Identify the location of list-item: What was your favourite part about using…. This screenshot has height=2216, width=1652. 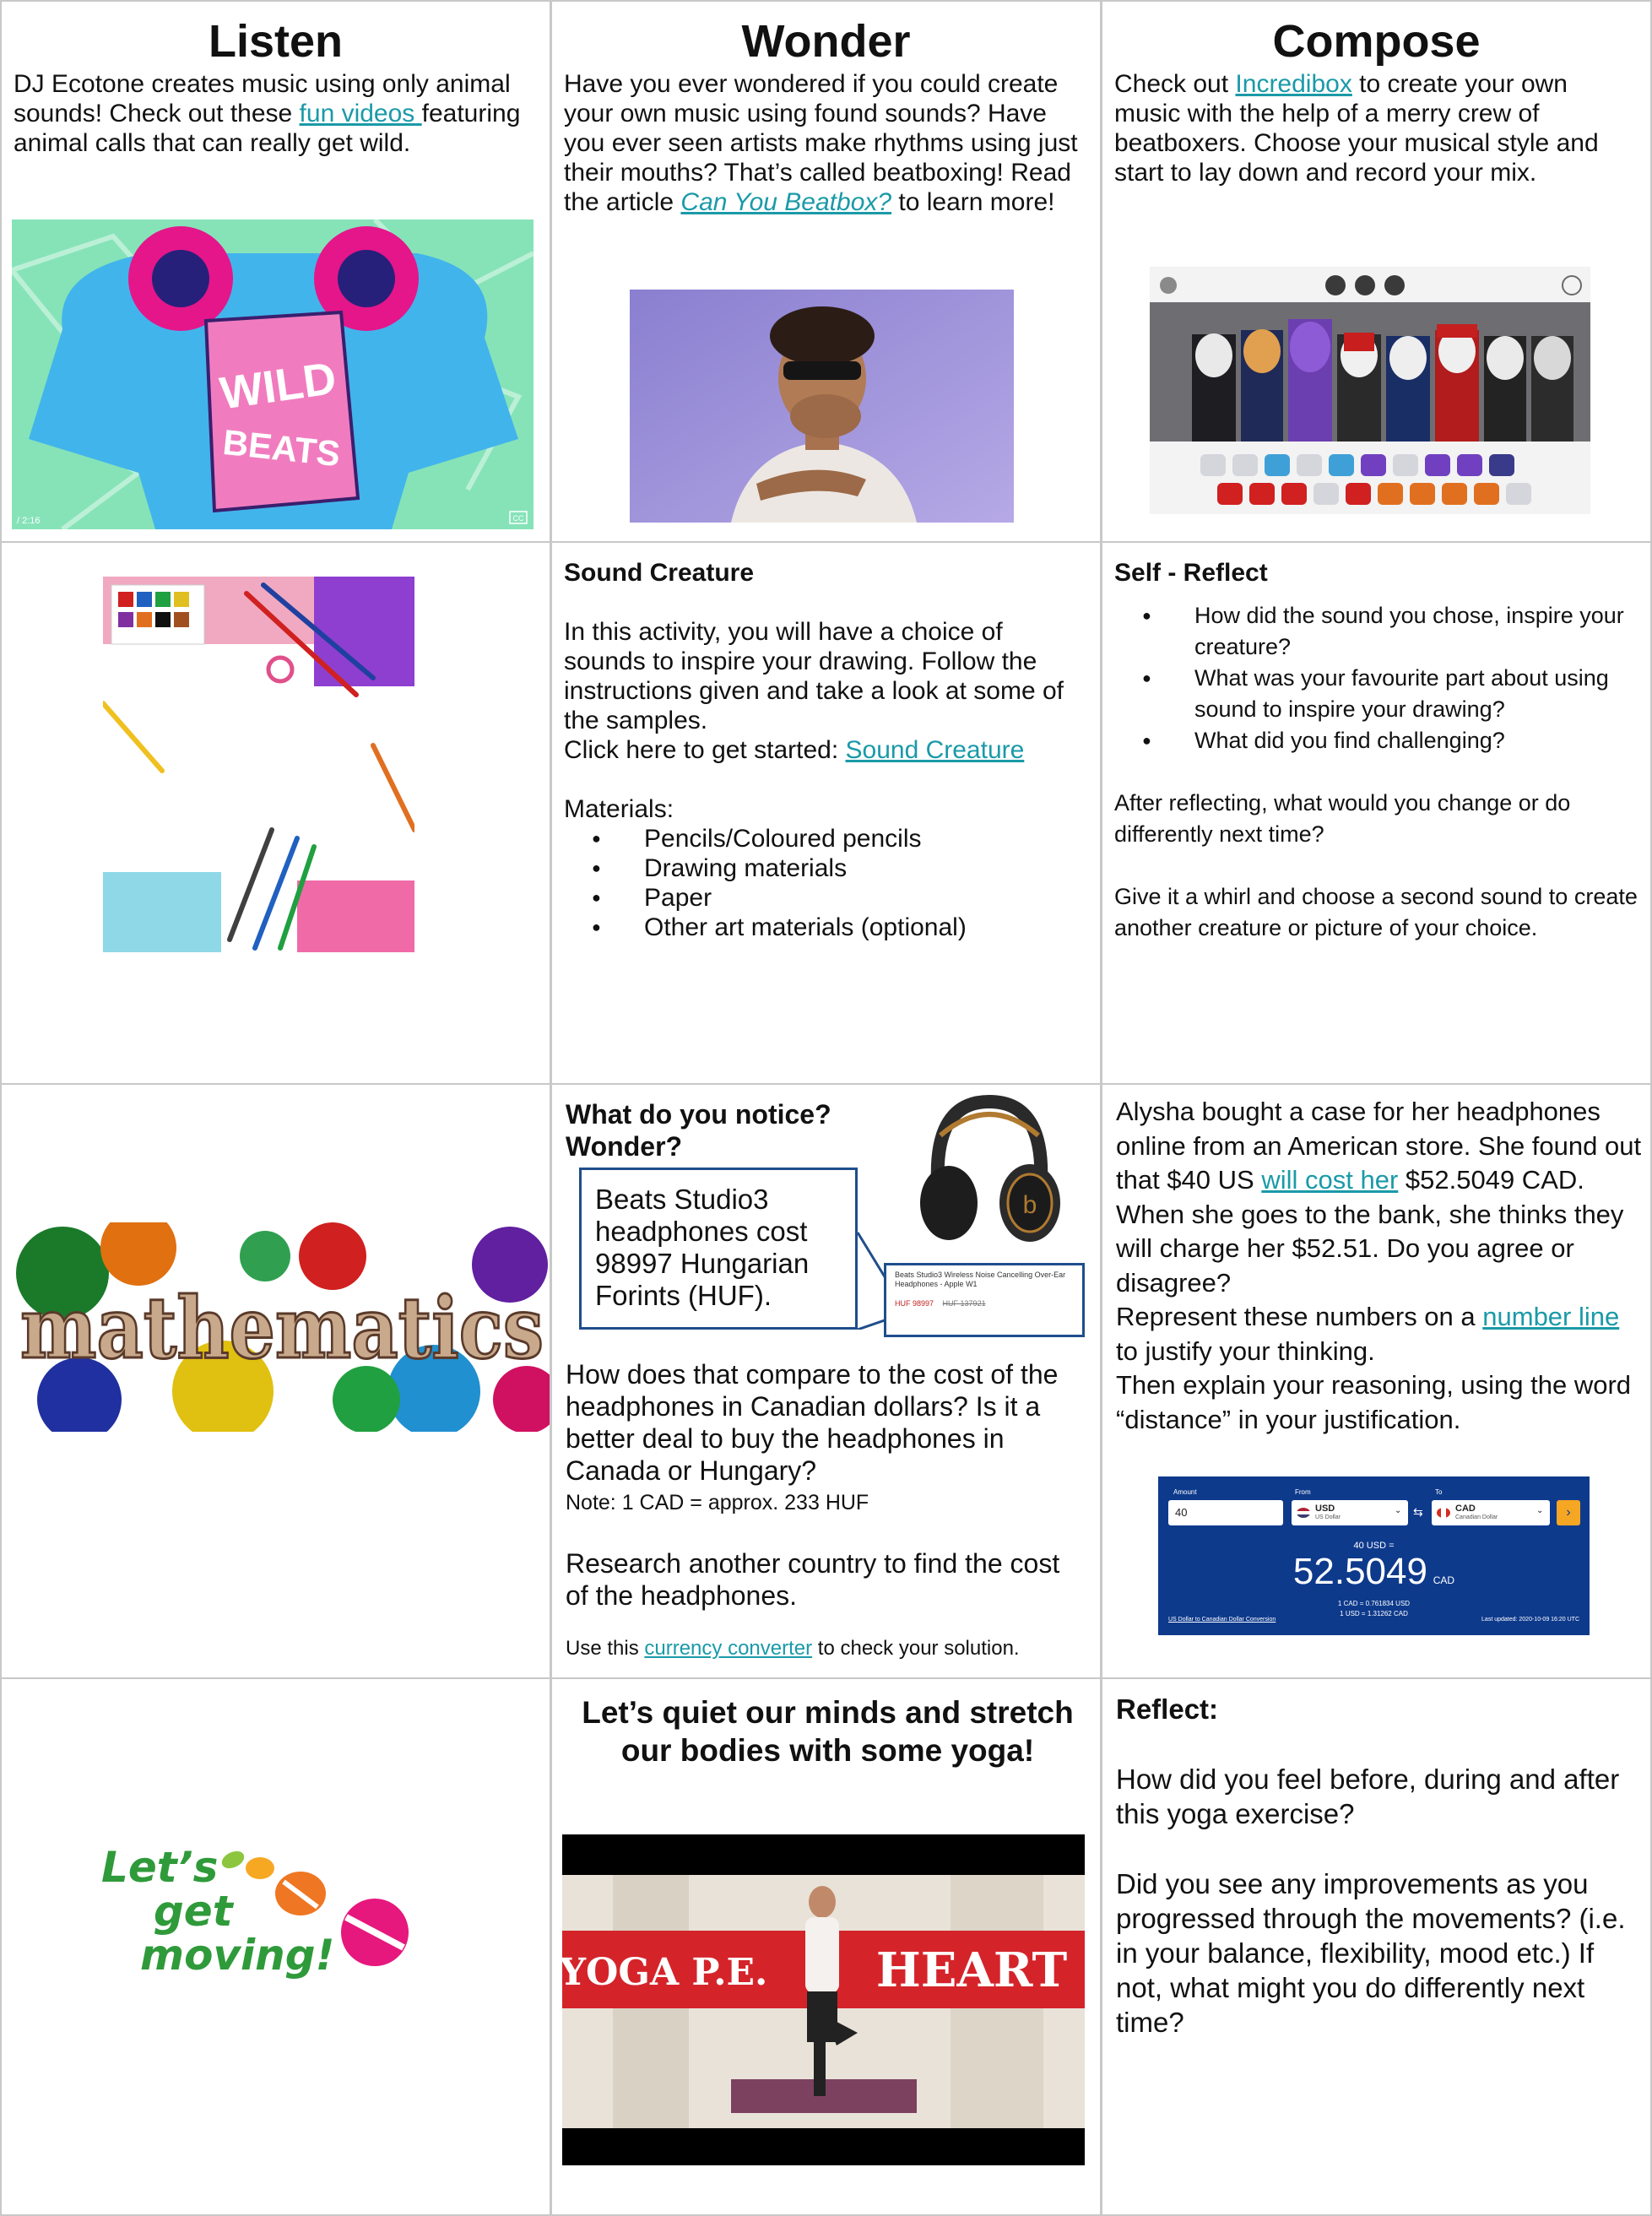
(1390, 694).